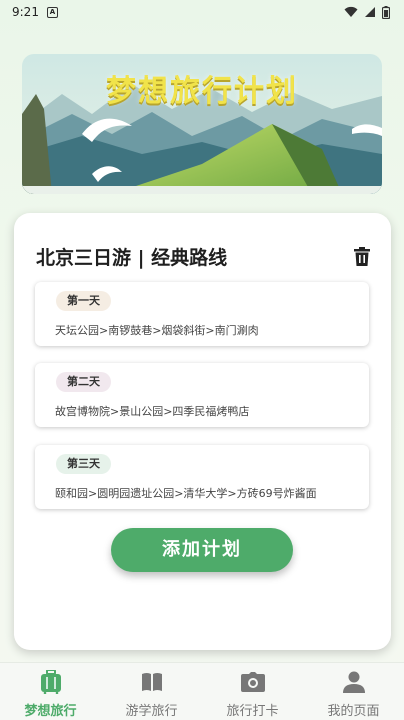 Image resolution: width=404 pixels, height=720 pixels. Describe the element at coordinates (132, 258) in the screenshot. I see `plan-title: 北京三日游 | 经典路线` at that location.